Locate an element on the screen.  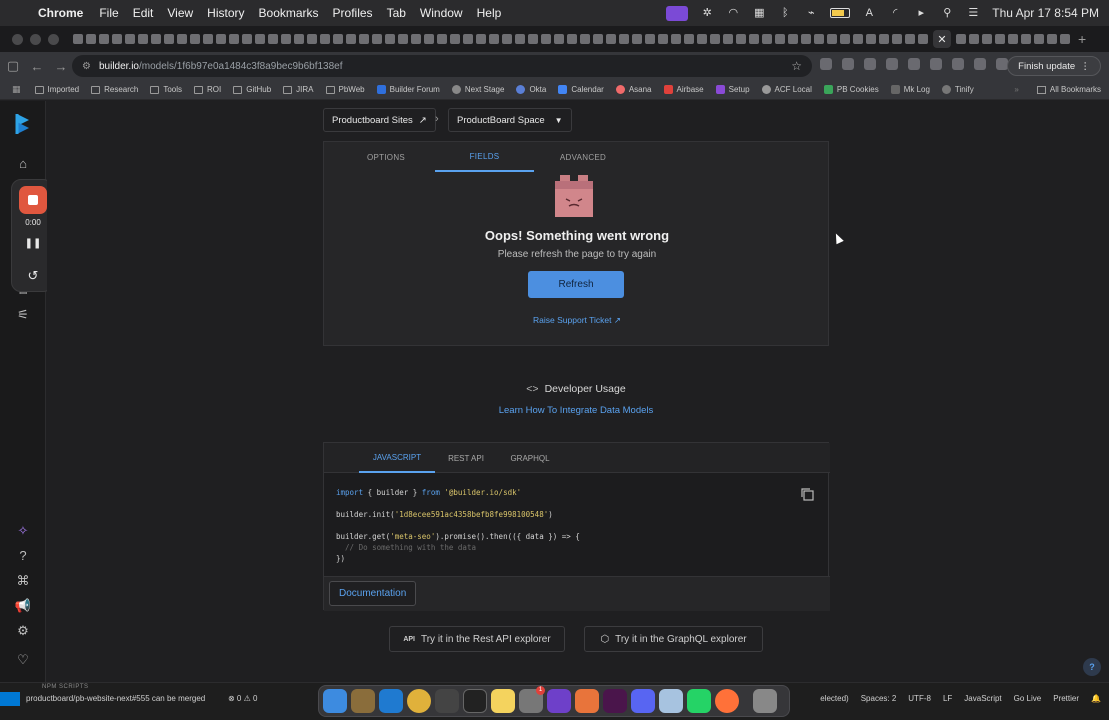
menu-profiles: Profiles is located at coordinates (353, 13).